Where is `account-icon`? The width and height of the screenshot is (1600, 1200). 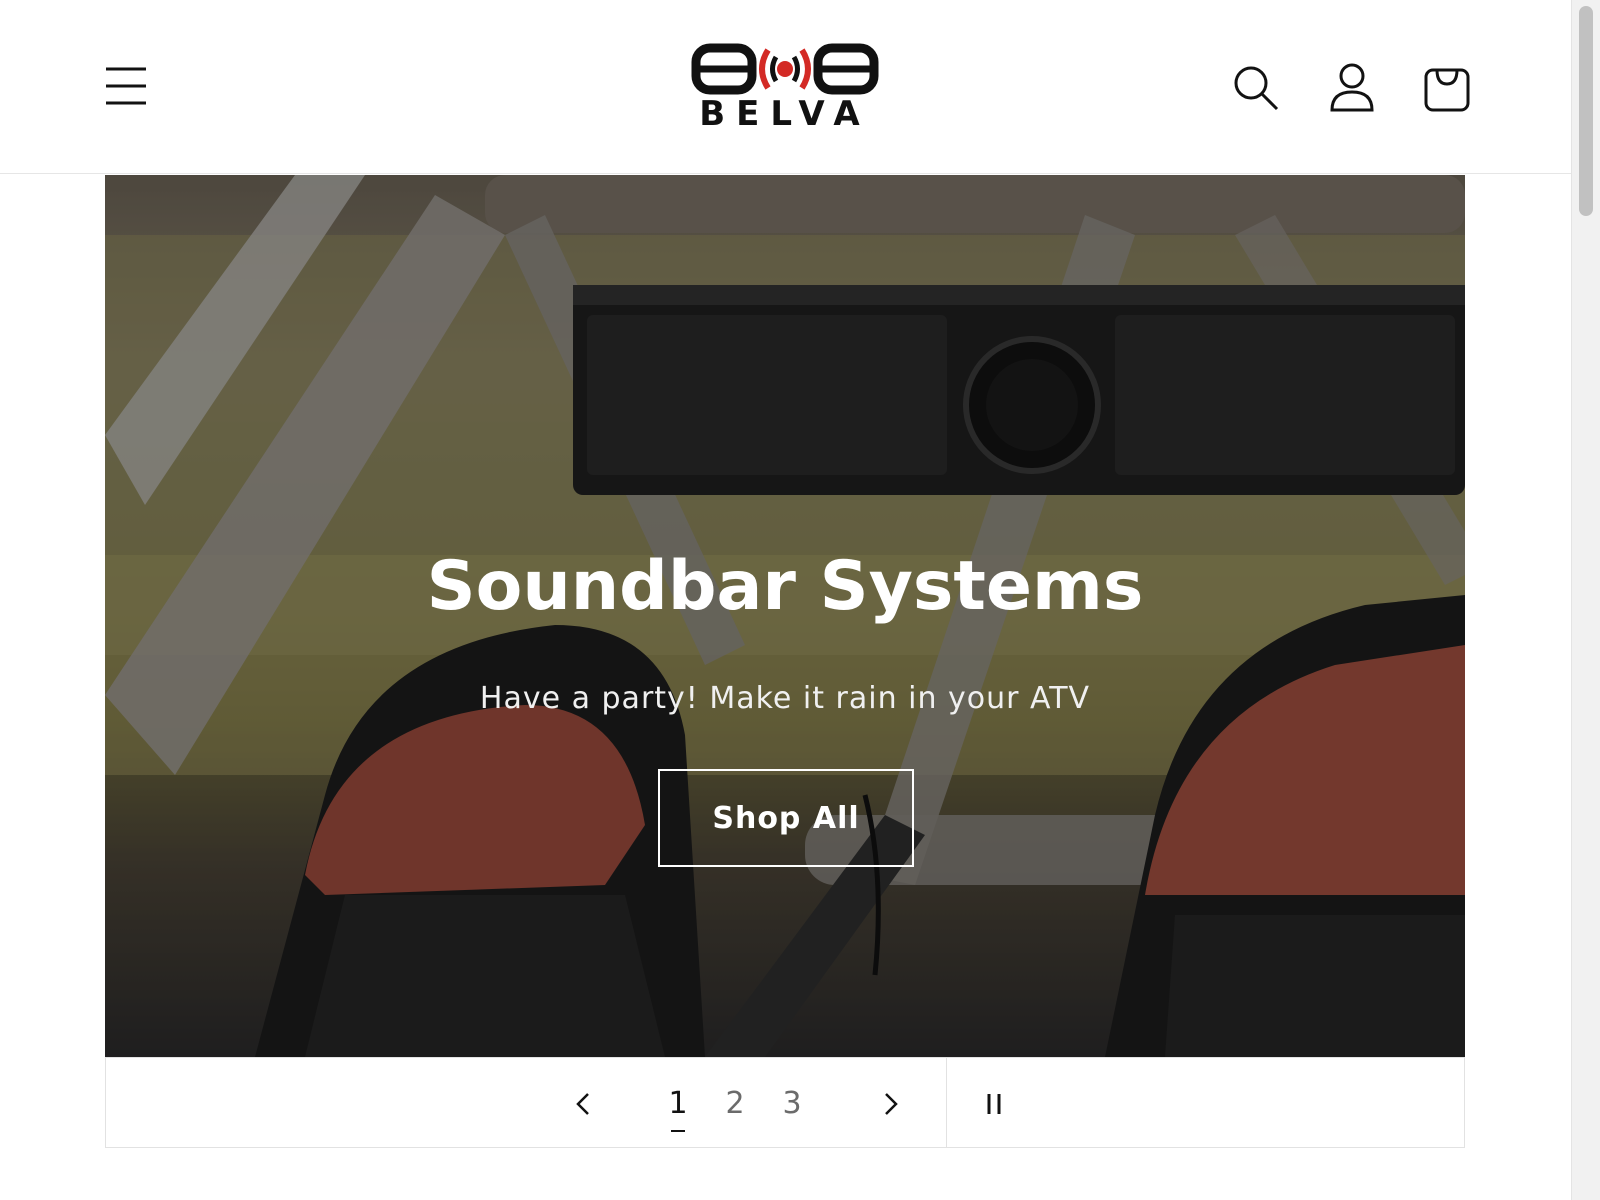 account-icon is located at coordinates (1352, 87).